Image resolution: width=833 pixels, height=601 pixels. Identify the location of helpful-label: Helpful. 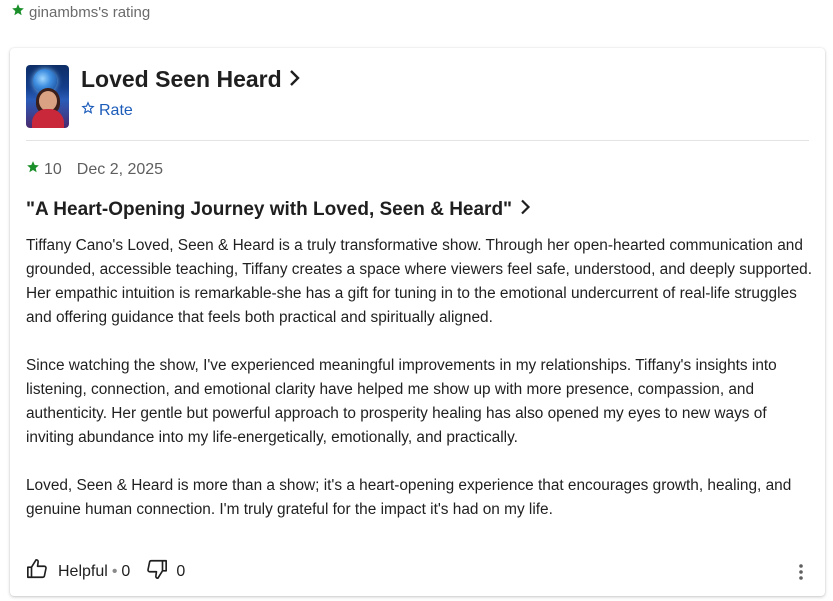
(83, 571).